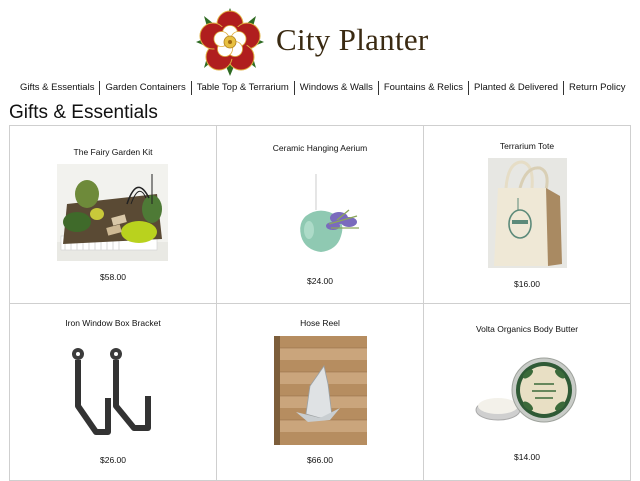  What do you see at coordinates (230, 42) in the screenshot?
I see `tudor-rose-logo-icon` at bounding box center [230, 42].